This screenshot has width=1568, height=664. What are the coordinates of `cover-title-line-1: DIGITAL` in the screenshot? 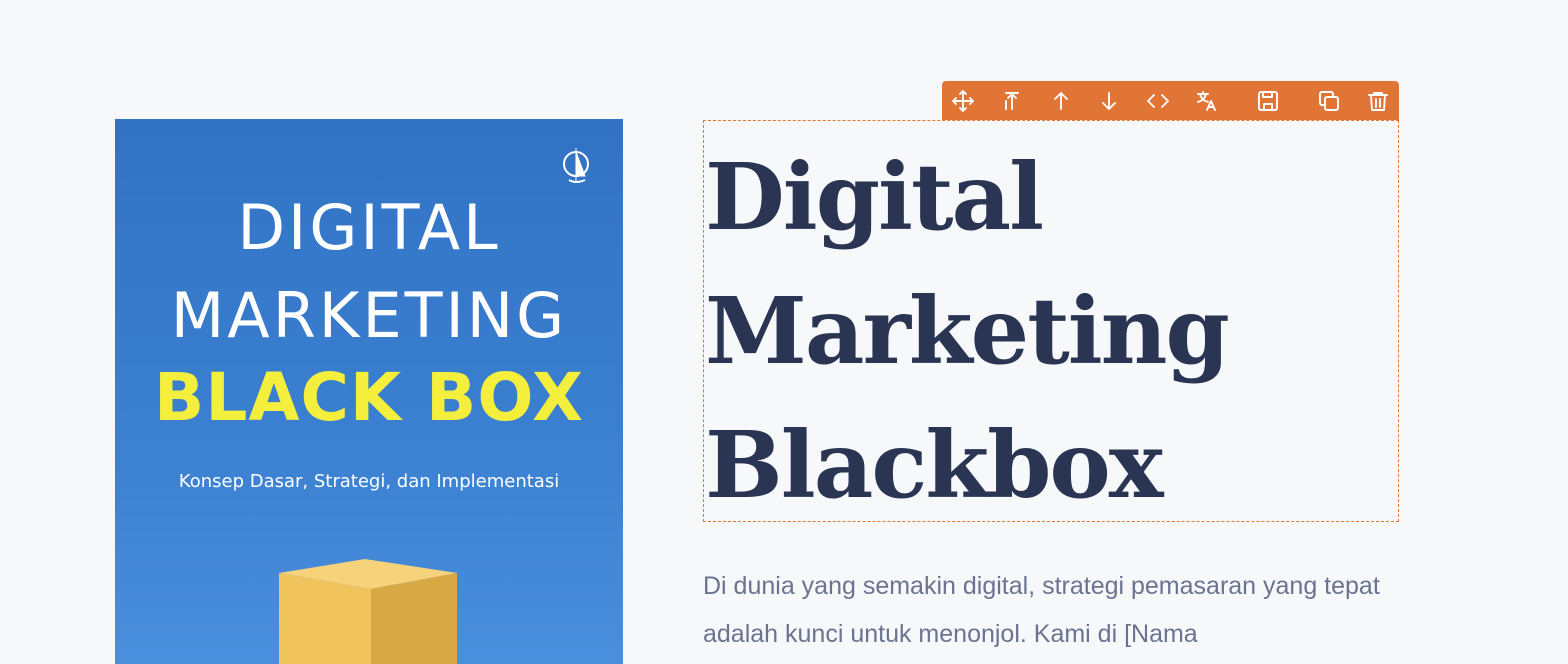 It's located at (369, 227).